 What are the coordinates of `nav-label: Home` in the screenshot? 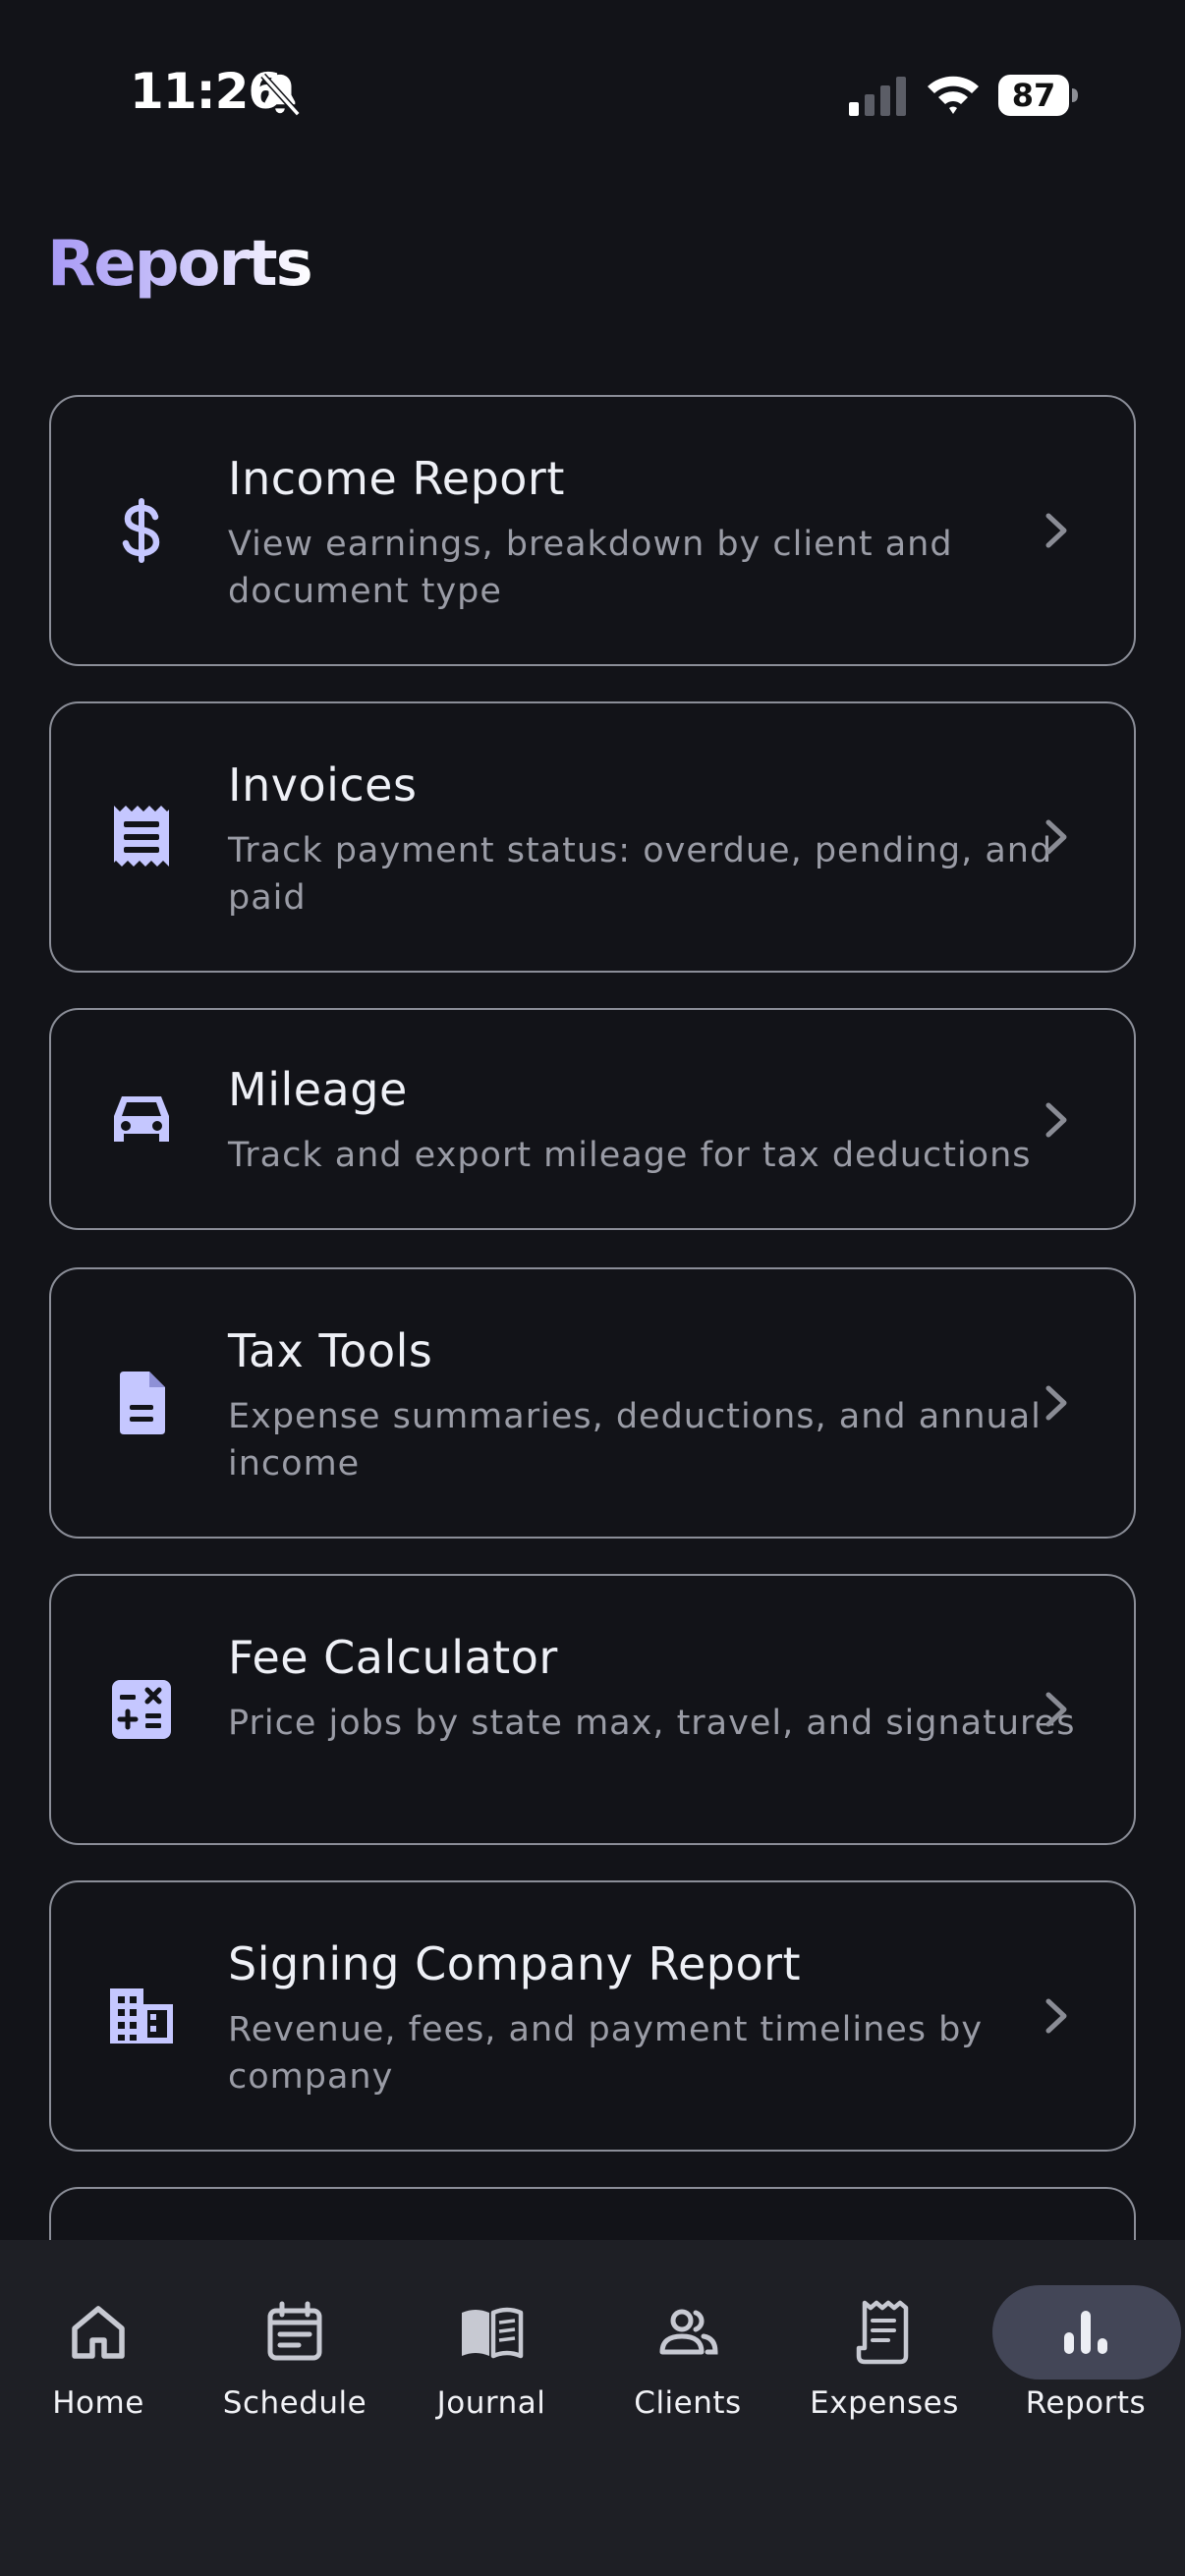 It's located at (98, 2403).